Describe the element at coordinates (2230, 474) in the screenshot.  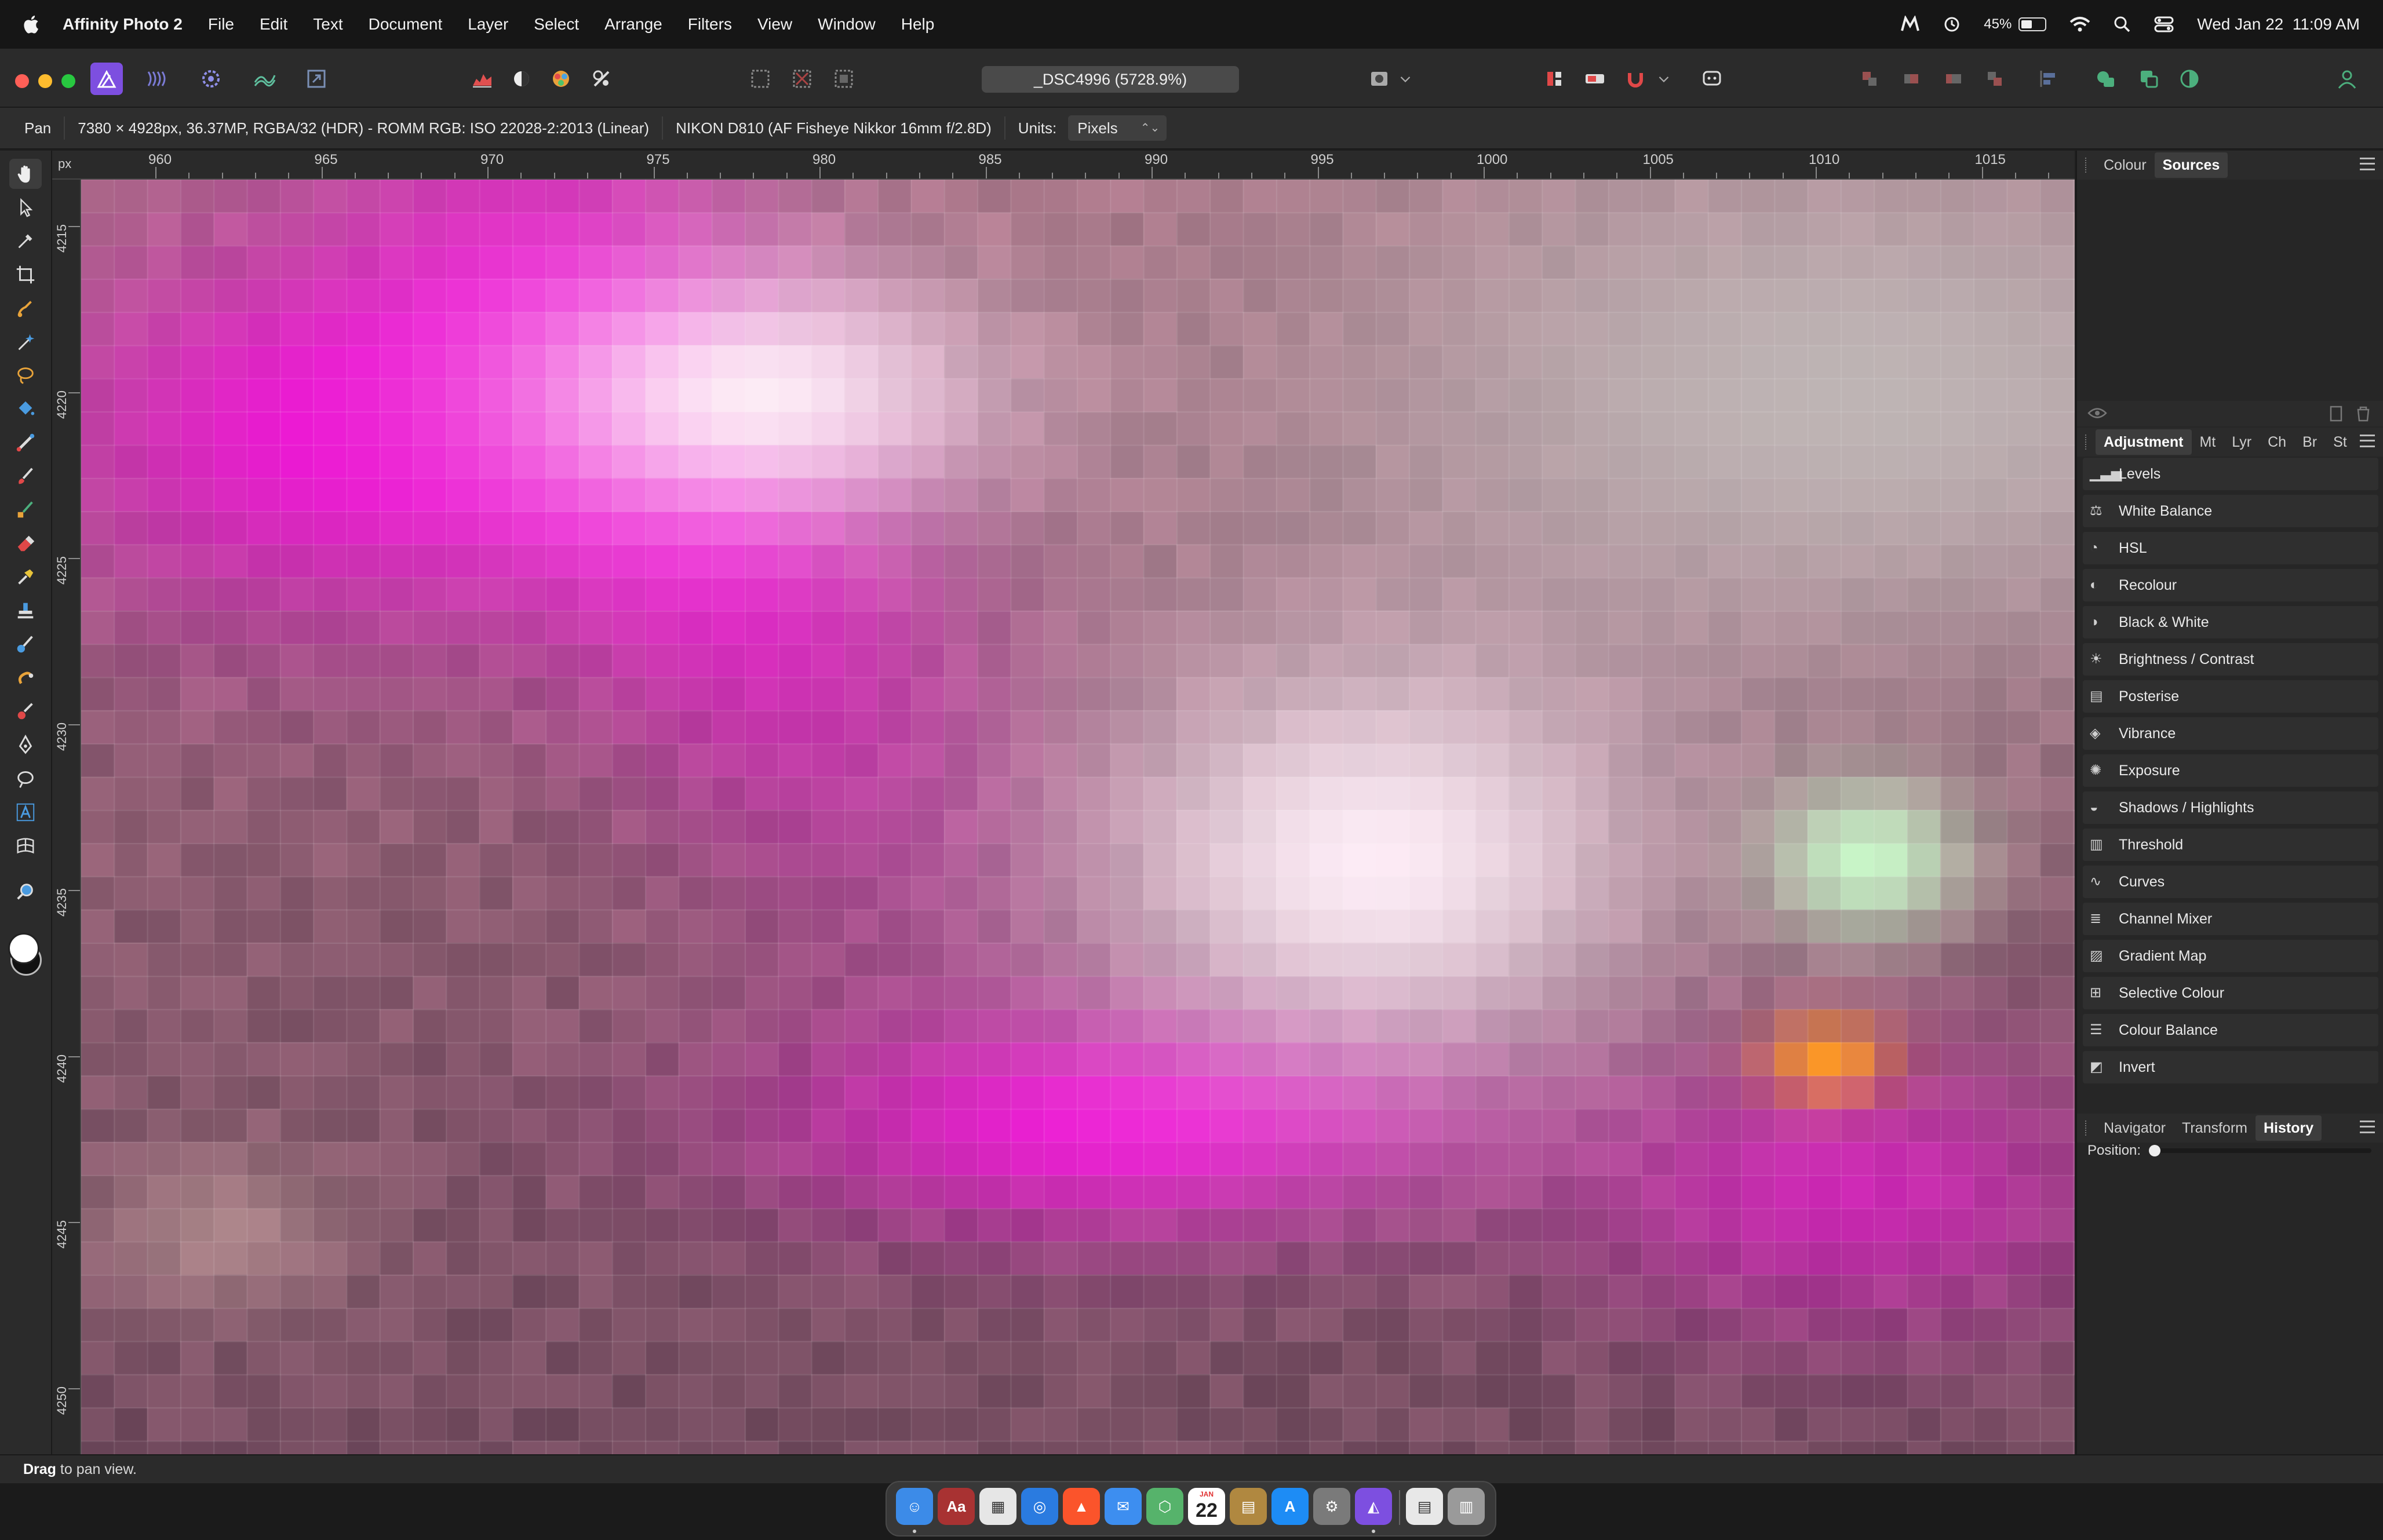
I see `adjustment-levels: ▁▃▅ Levels` at that location.